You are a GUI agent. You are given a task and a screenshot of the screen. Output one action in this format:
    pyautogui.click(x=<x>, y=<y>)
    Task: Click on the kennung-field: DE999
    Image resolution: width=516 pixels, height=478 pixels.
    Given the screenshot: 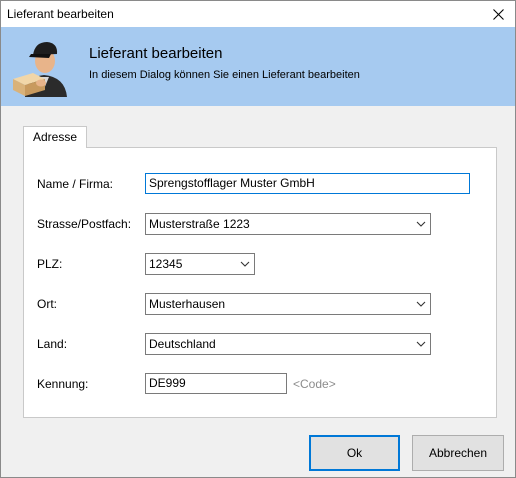 What is the action you would take?
    pyautogui.click(x=216, y=383)
    